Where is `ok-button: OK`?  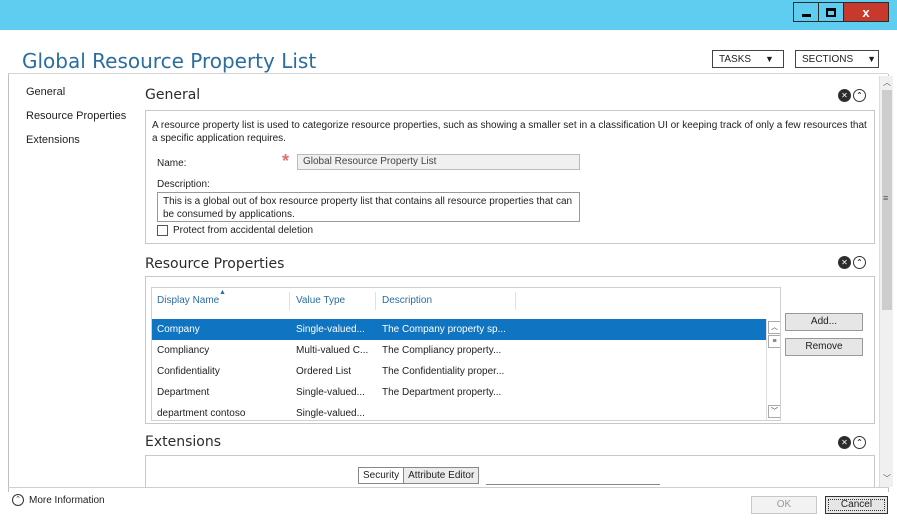 ok-button: OK is located at coordinates (784, 505).